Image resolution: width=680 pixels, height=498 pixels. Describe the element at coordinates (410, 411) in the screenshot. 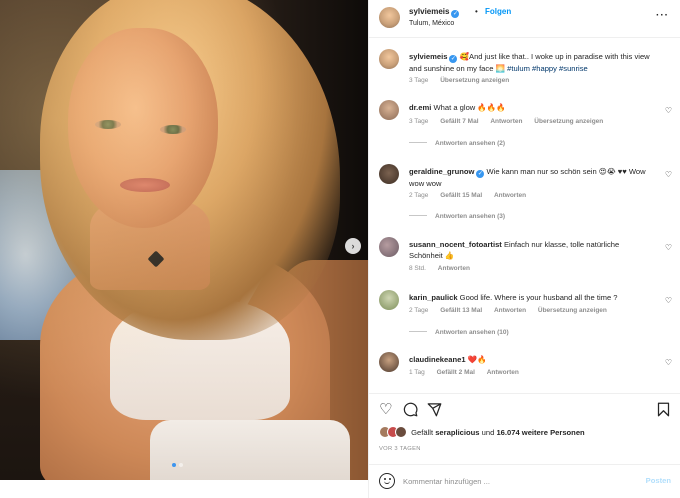

I see `comment-icon` at that location.